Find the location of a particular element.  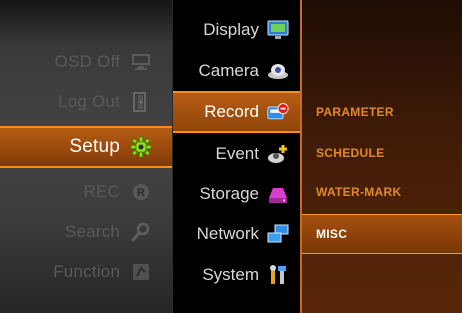

tools-icon is located at coordinates (278, 275).